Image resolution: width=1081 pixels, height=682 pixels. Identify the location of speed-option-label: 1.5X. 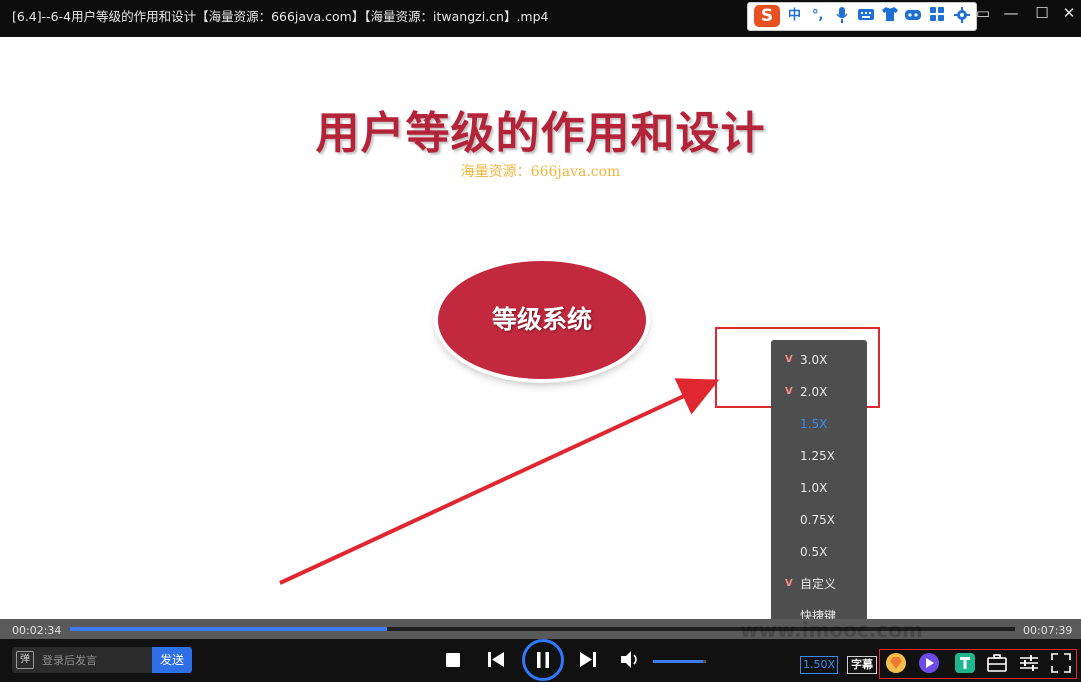
(814, 424).